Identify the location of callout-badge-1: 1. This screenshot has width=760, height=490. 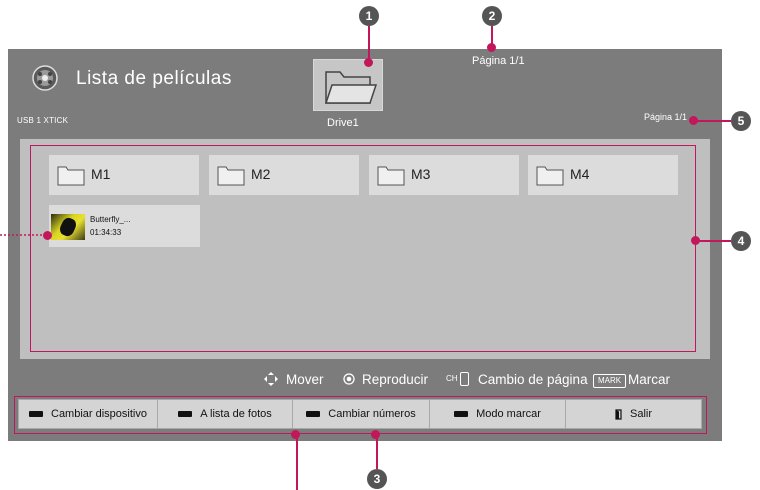
(369, 16).